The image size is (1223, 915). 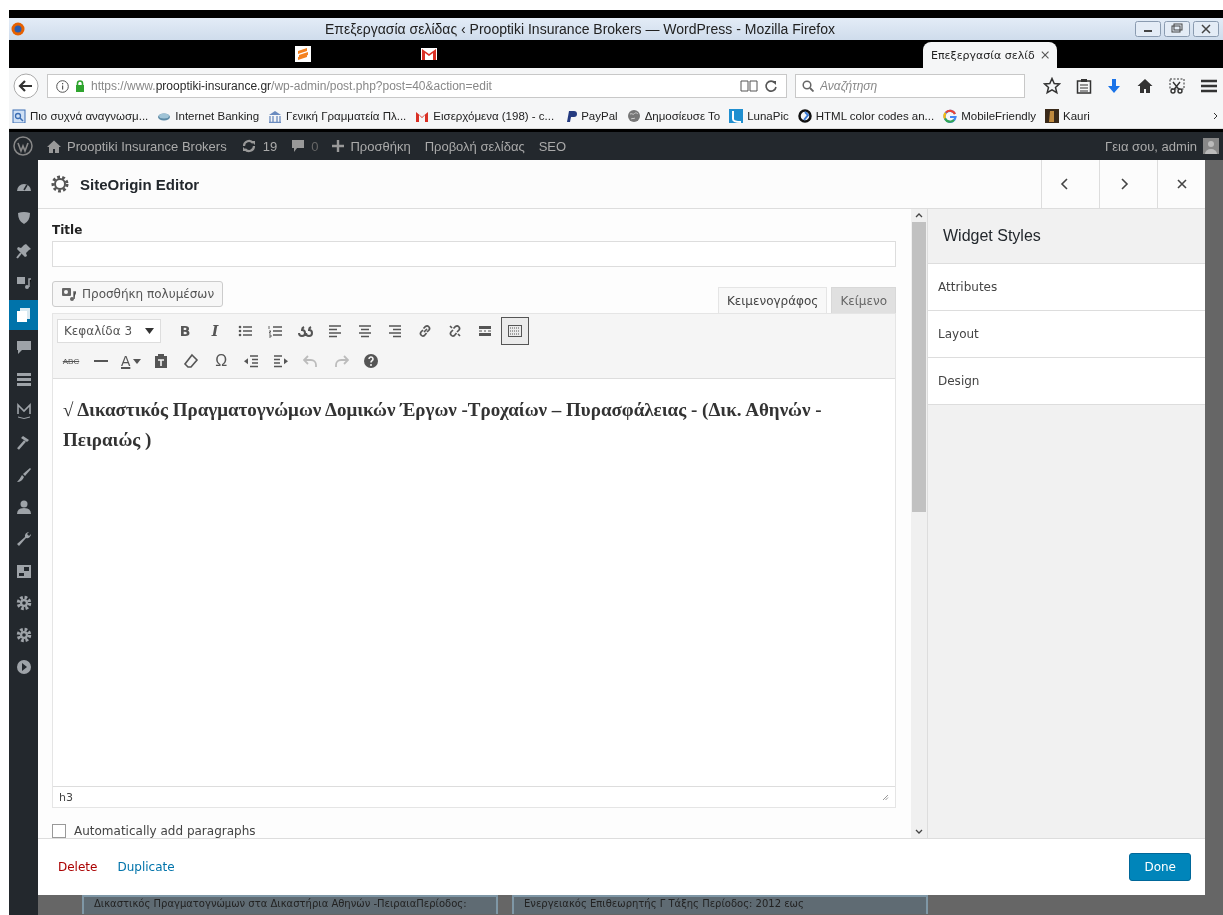 I want to click on brush-icon, so click(x=23, y=475).